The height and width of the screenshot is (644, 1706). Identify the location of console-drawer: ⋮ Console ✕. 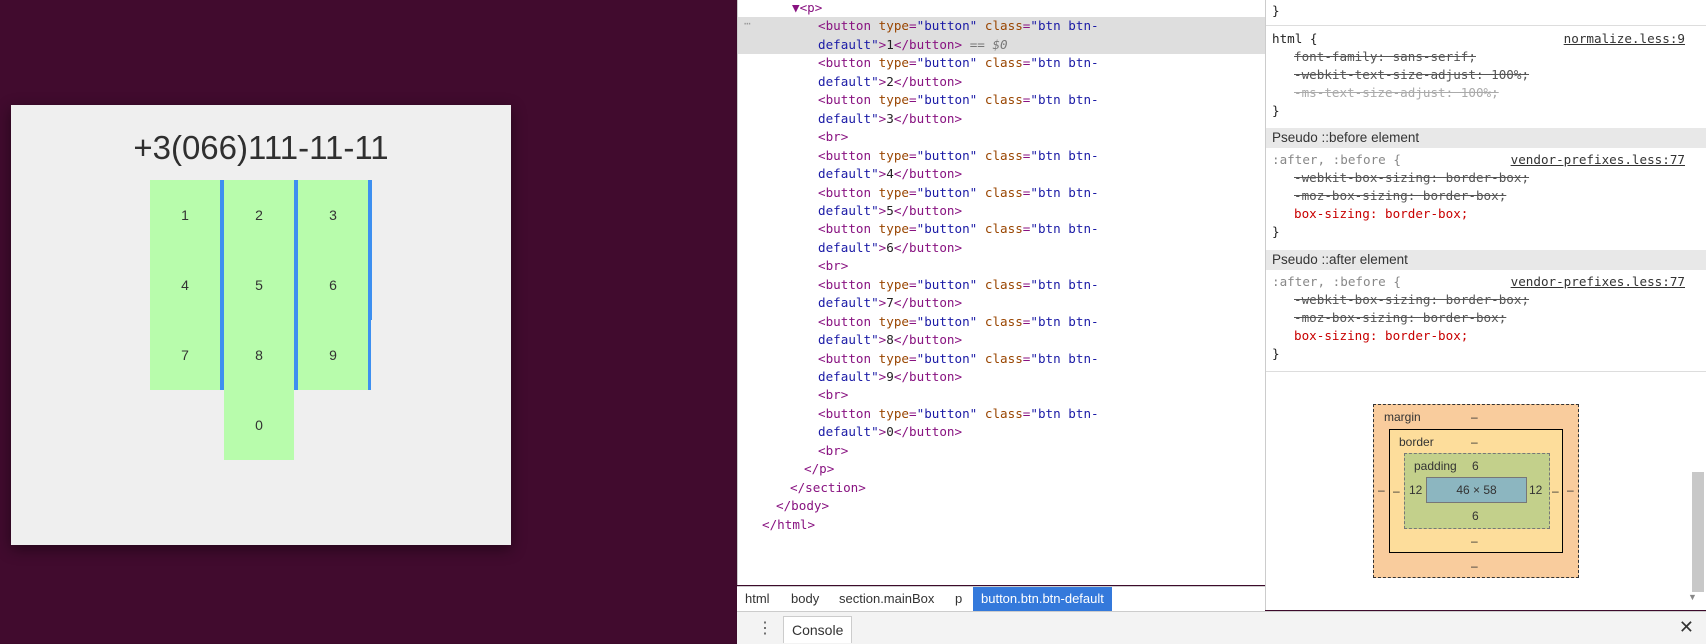
(1221, 627).